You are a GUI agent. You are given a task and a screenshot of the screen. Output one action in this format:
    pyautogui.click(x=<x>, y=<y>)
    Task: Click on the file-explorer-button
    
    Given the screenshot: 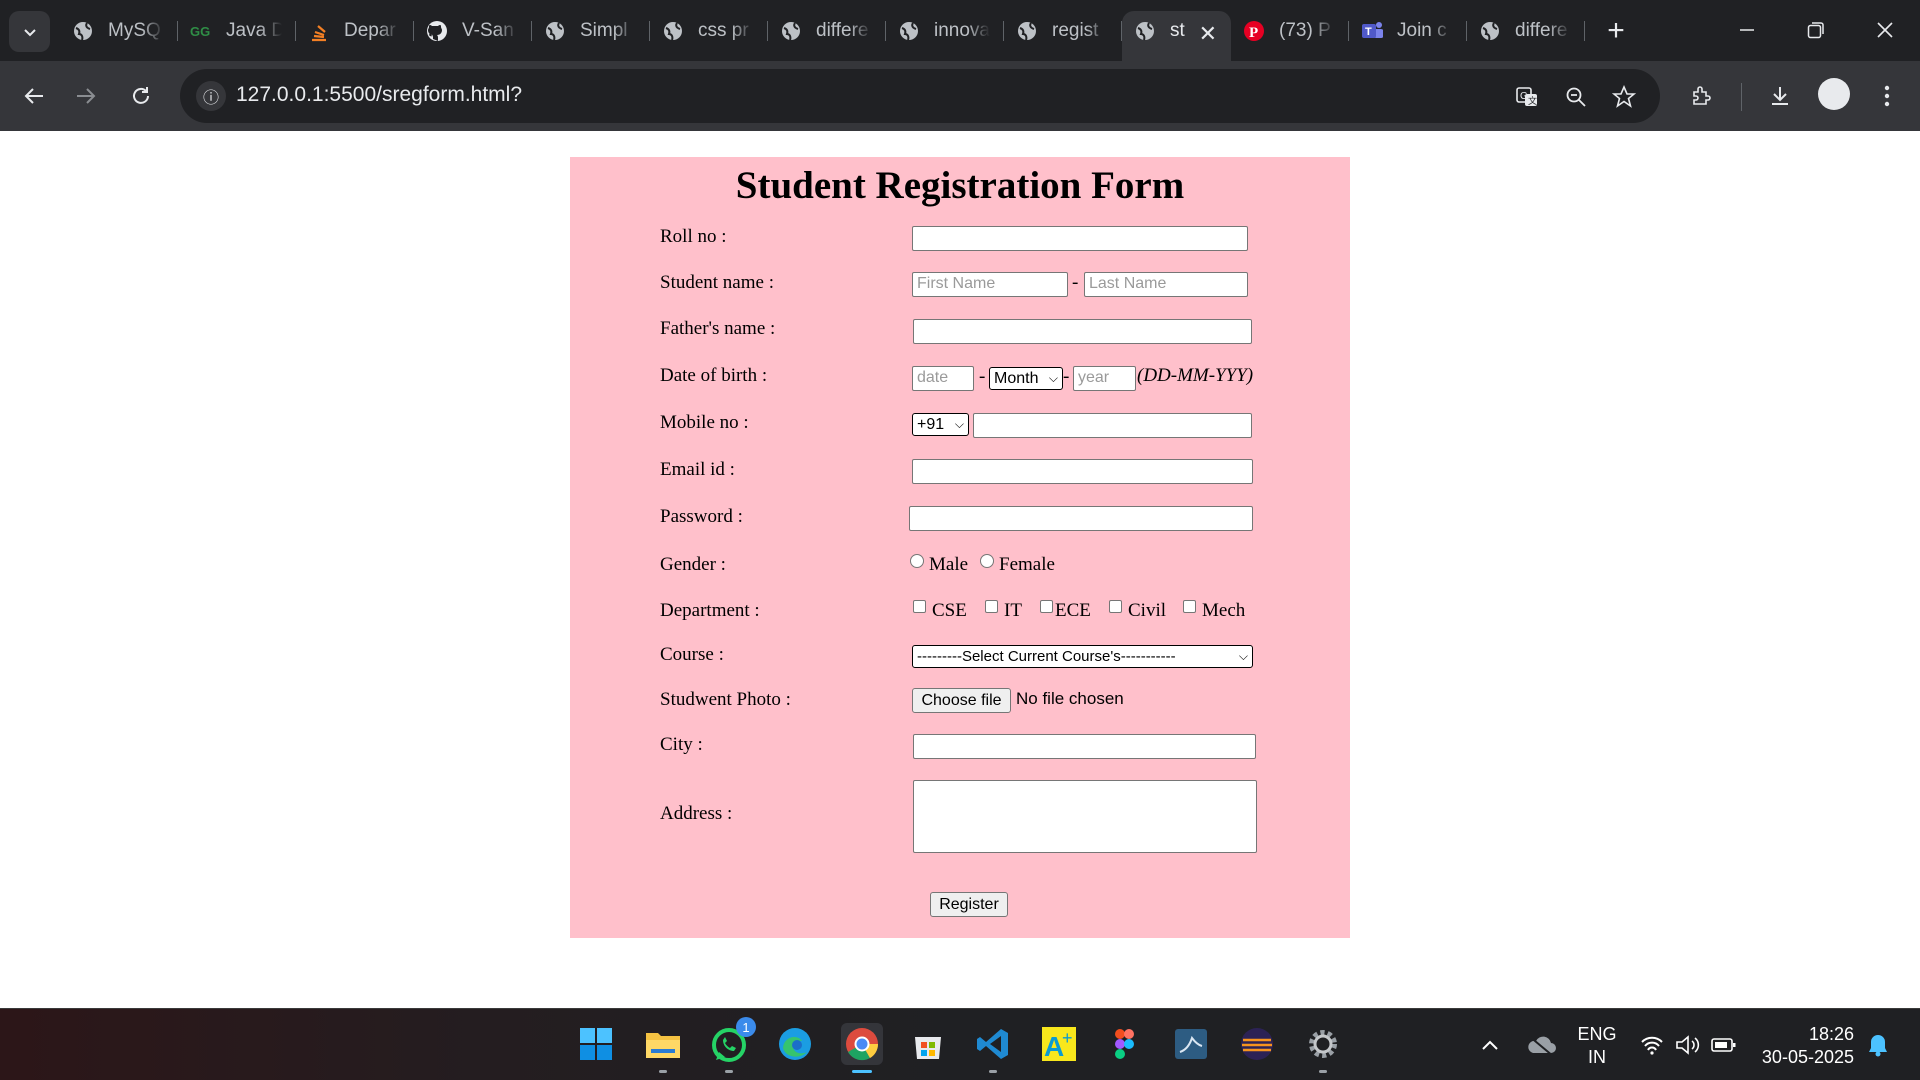 What is the action you would take?
    pyautogui.click(x=663, y=1048)
    